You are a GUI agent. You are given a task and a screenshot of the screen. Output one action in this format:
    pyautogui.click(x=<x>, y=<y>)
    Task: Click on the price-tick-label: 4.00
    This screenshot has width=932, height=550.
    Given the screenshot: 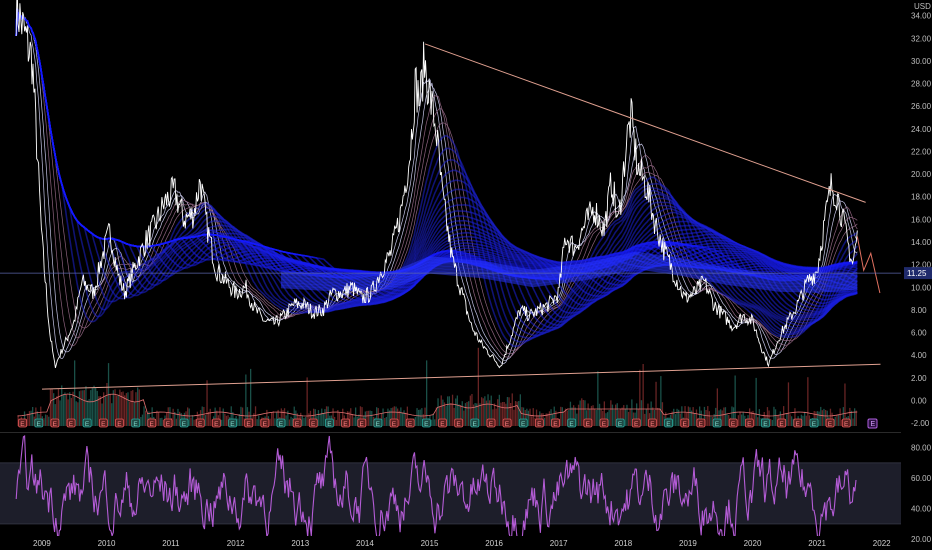 What is the action you would take?
    pyautogui.click(x=919, y=355)
    